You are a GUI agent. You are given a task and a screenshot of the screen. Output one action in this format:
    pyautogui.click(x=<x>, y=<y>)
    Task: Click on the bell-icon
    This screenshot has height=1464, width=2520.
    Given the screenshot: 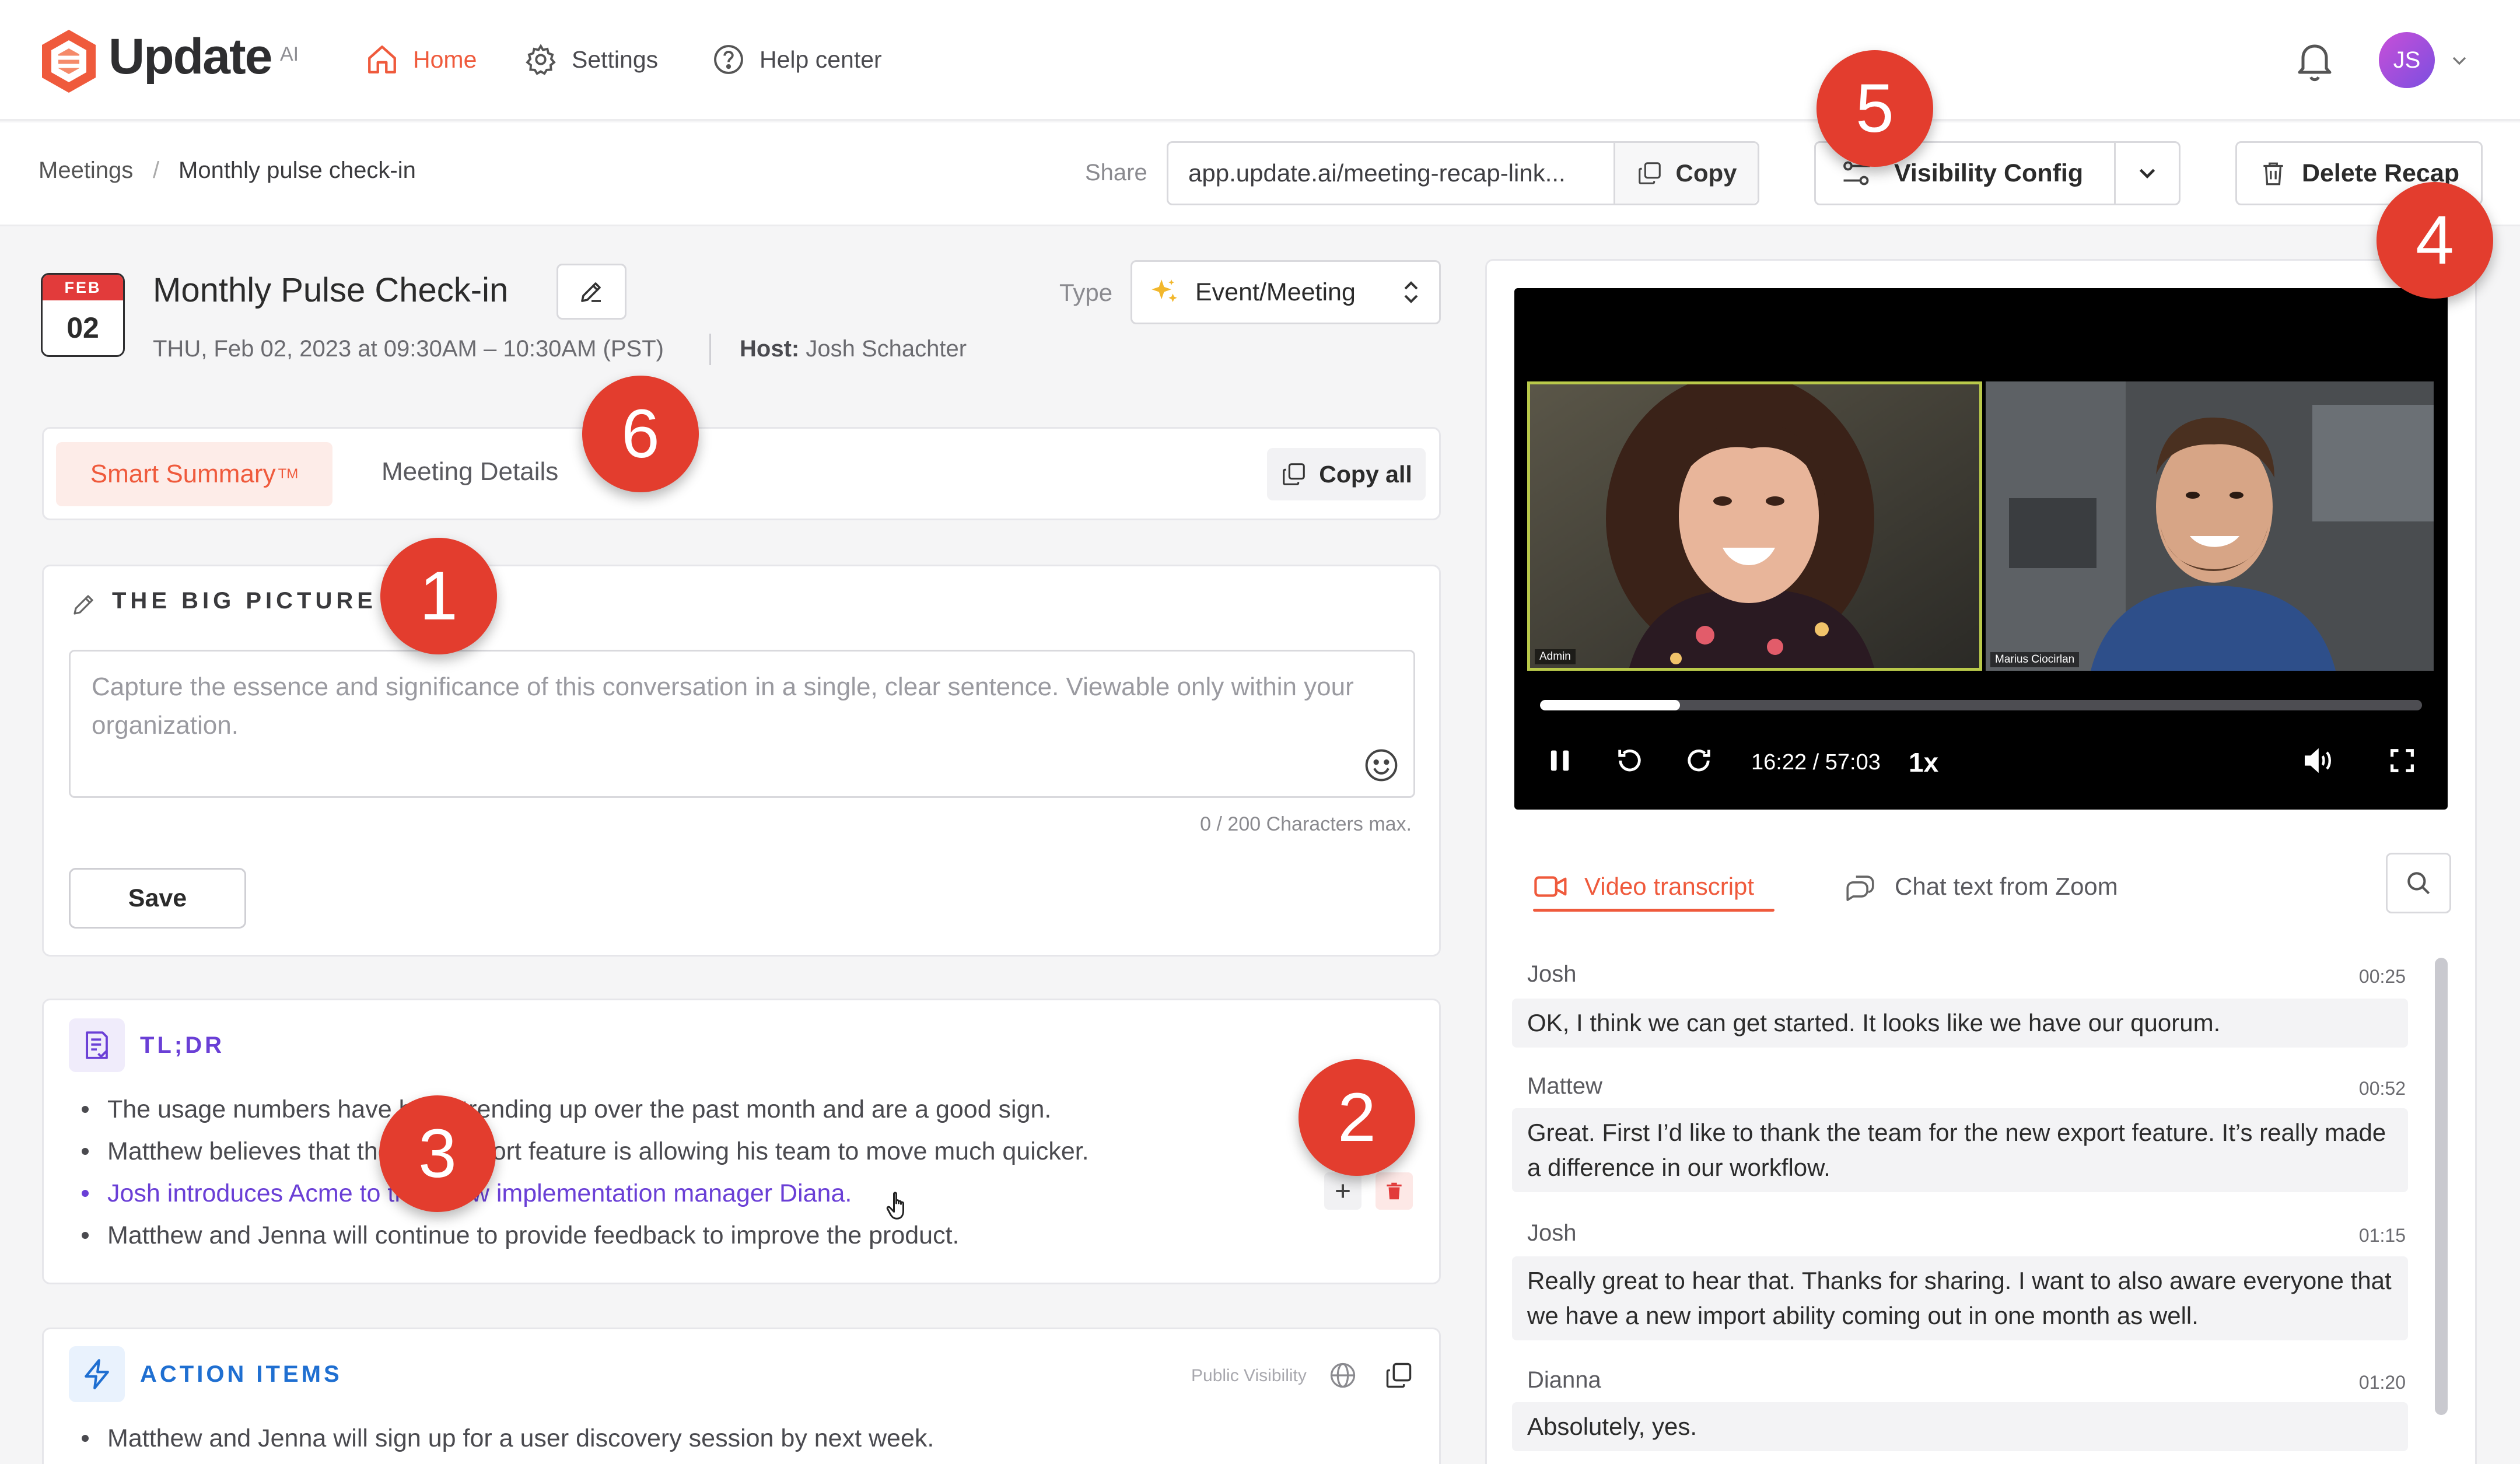 What is the action you would take?
    pyautogui.click(x=2314, y=60)
    